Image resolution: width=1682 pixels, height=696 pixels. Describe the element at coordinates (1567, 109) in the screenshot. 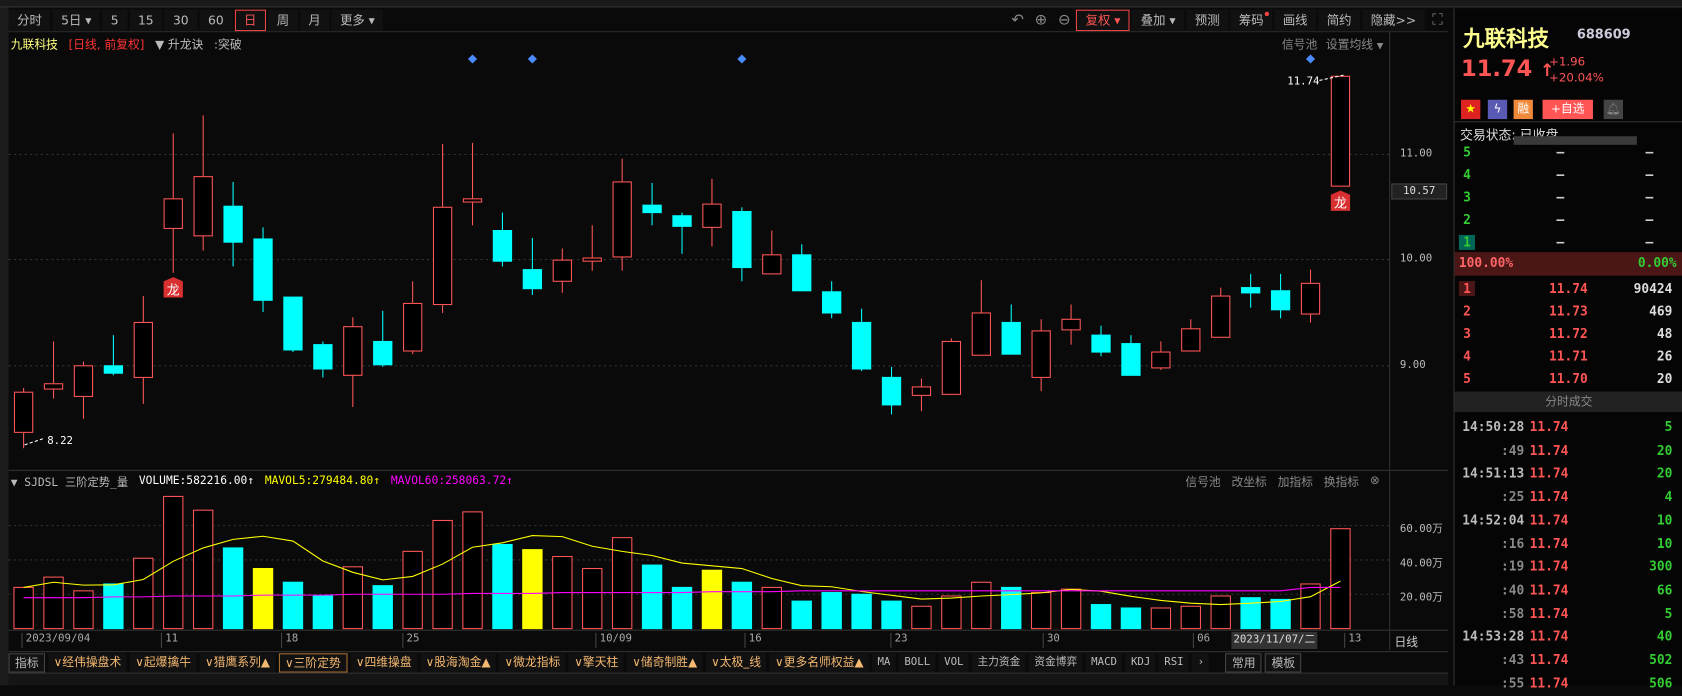

I see `add-watchlist-button: +自选` at that location.